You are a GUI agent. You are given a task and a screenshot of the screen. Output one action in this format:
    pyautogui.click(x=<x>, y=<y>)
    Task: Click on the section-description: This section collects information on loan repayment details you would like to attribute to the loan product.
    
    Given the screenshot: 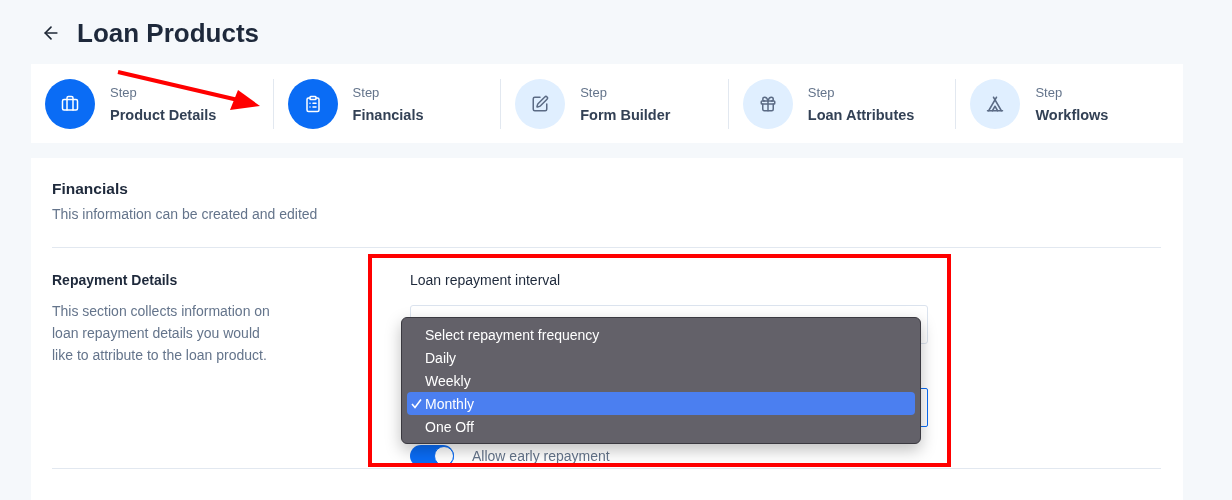 What is the action you would take?
    pyautogui.click(x=161, y=333)
    